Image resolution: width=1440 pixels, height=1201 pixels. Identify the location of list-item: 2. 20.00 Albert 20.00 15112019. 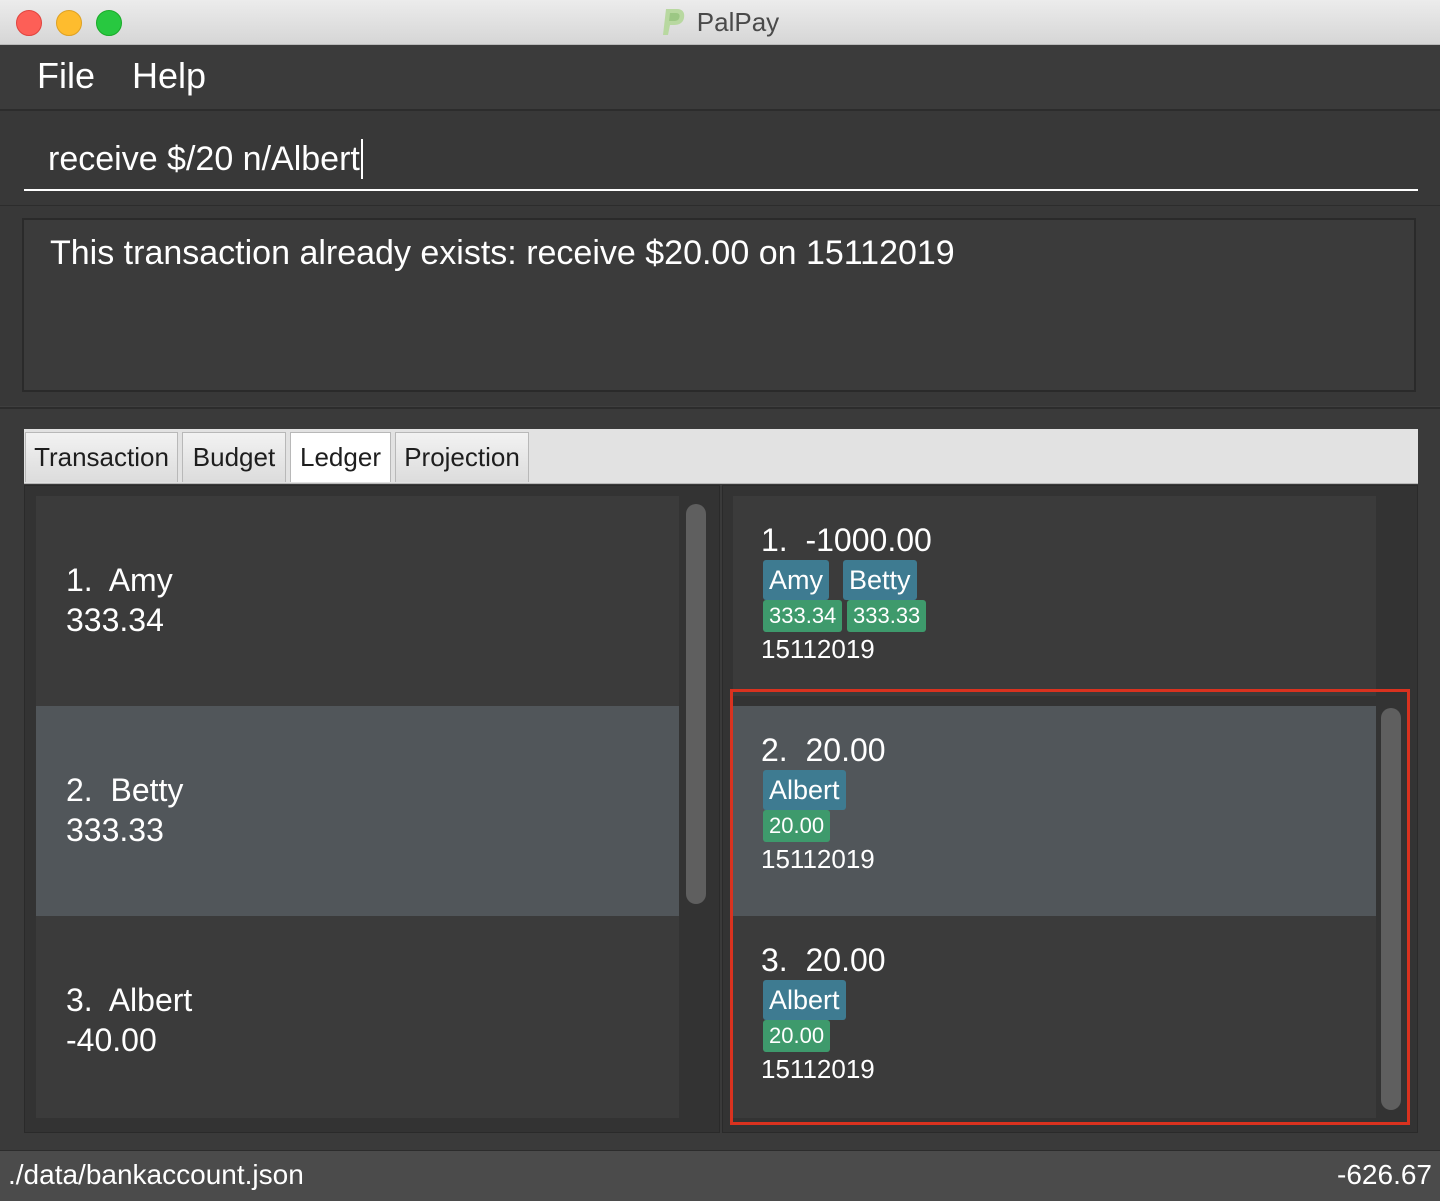
(1054, 811).